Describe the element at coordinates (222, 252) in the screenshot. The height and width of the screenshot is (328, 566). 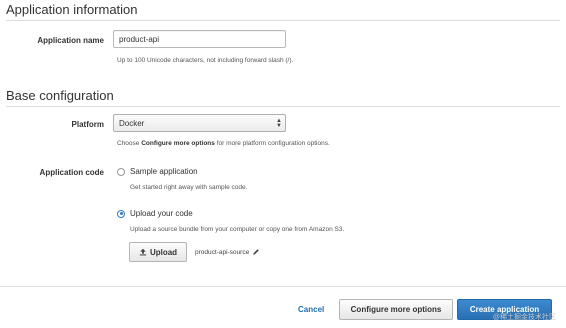
I see `selected-file-name: product-api-source` at that location.